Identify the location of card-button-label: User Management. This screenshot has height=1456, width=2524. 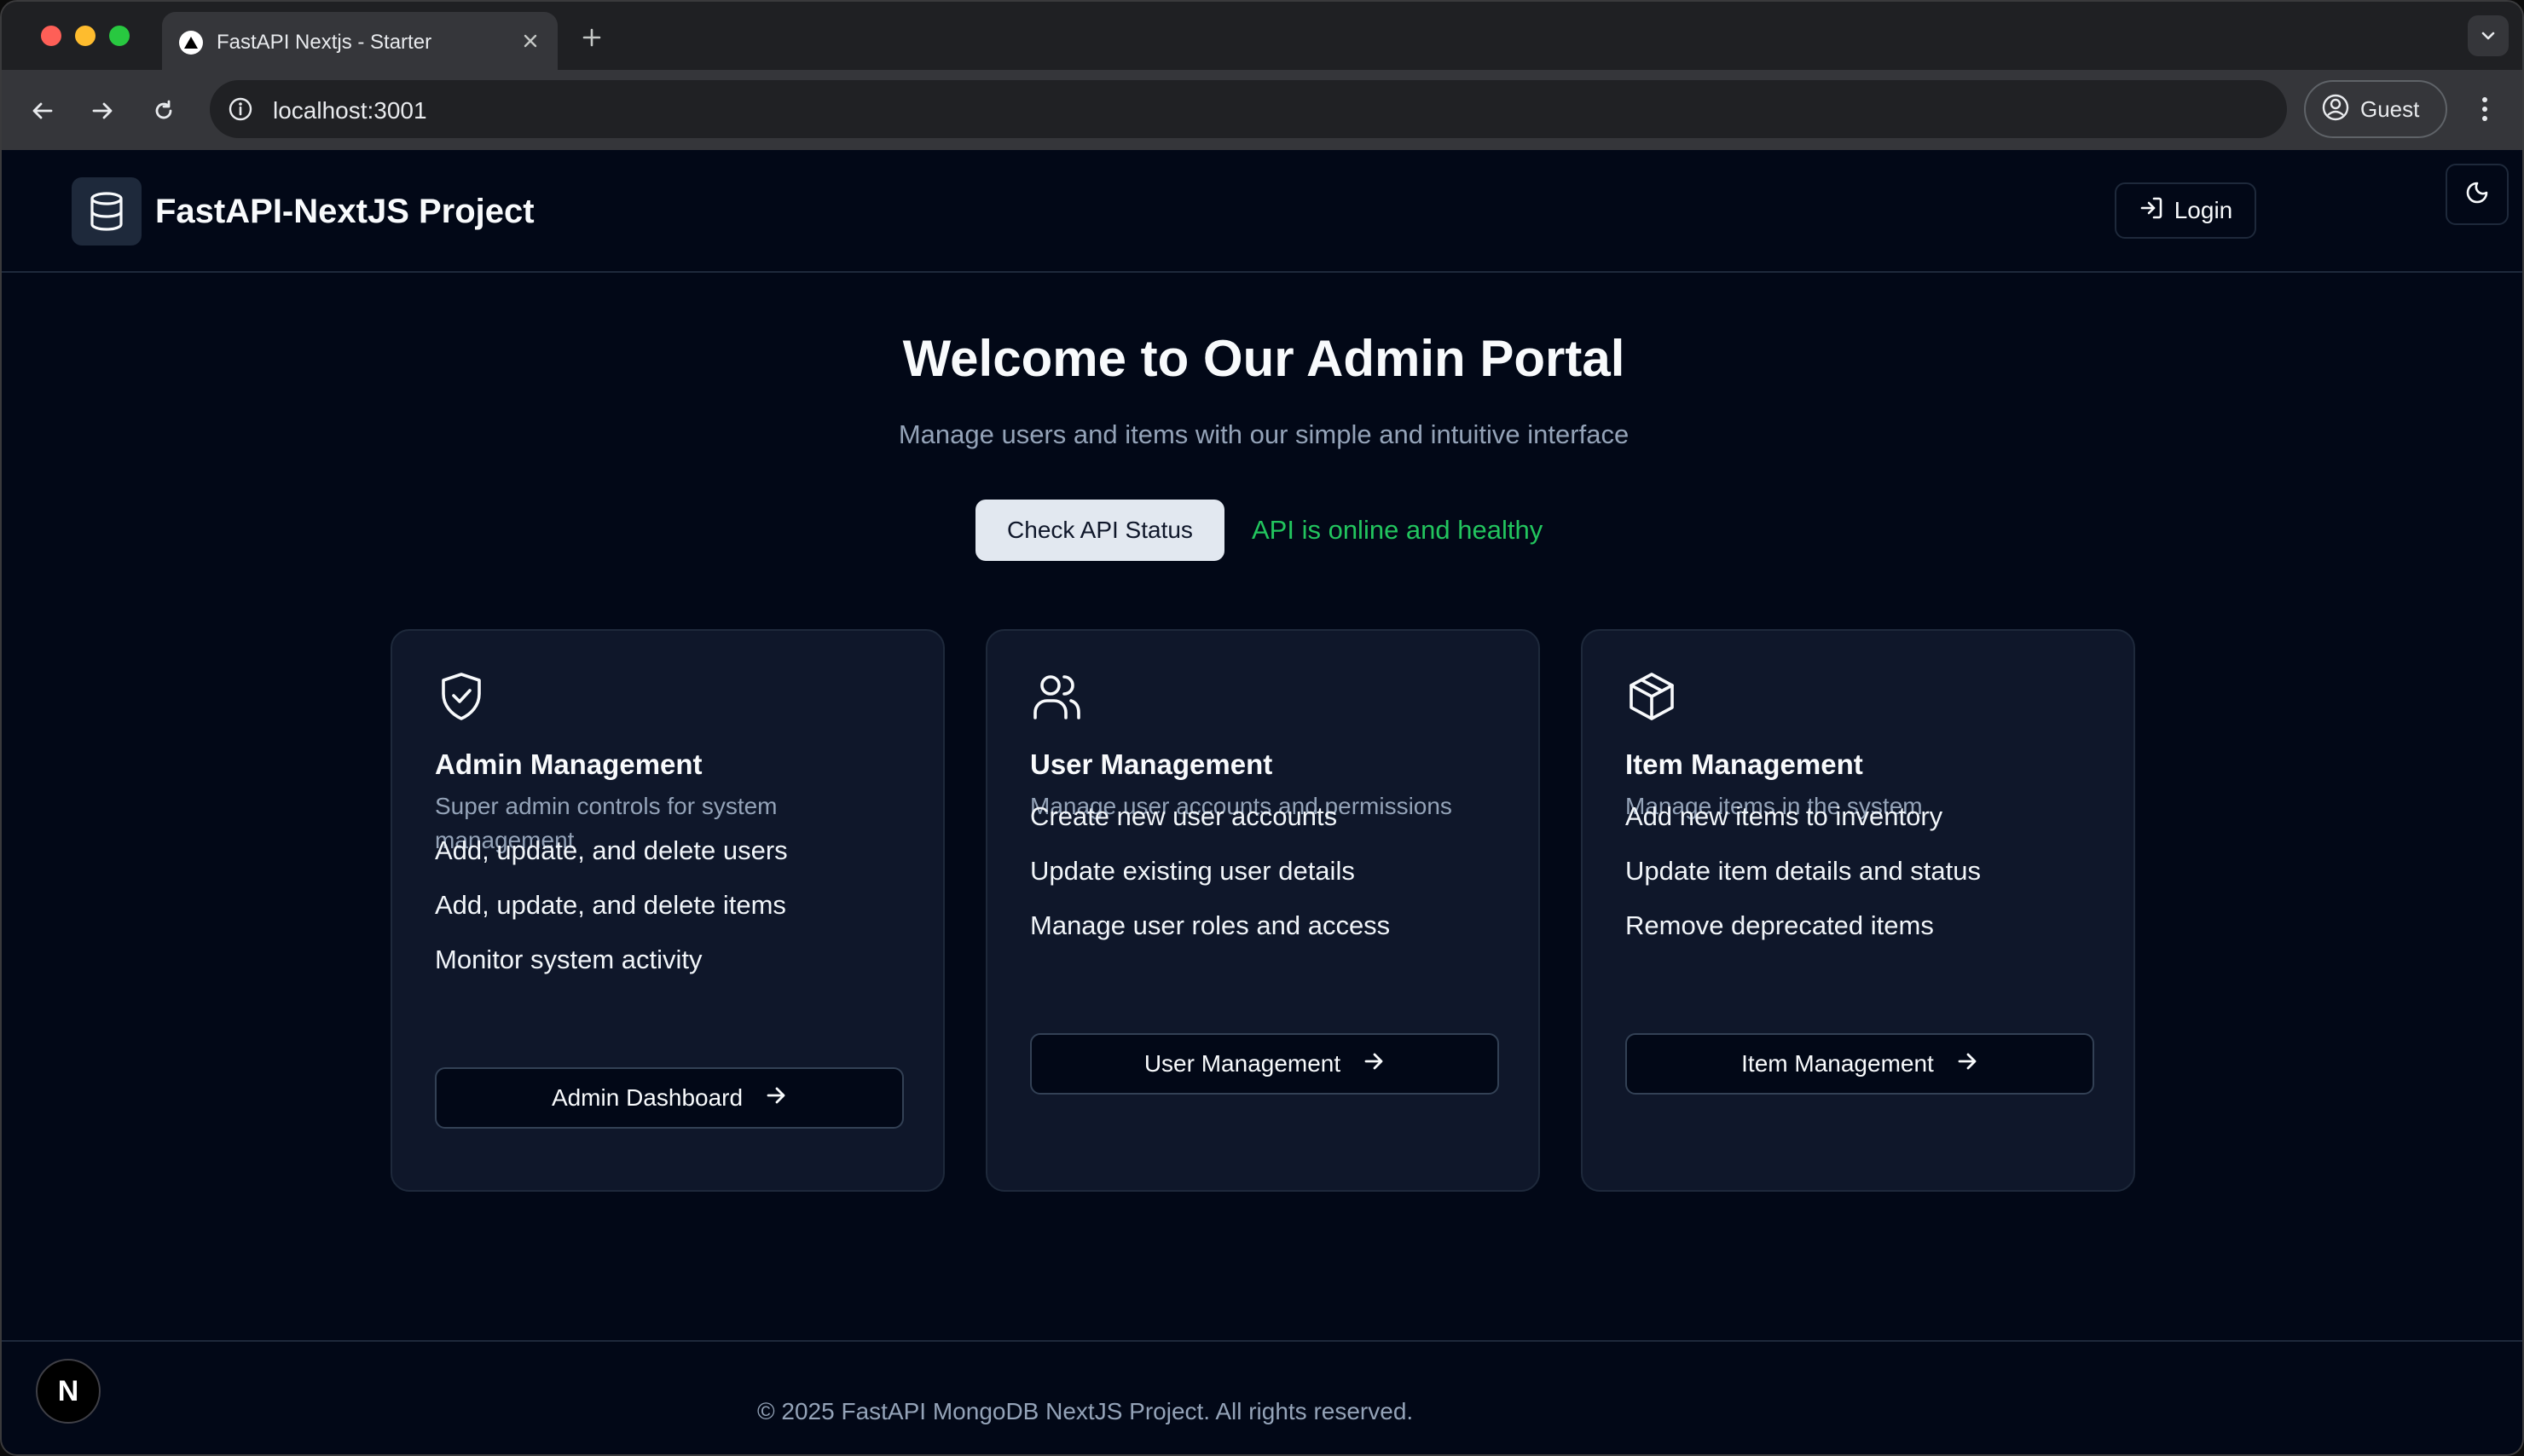
(1242, 1063).